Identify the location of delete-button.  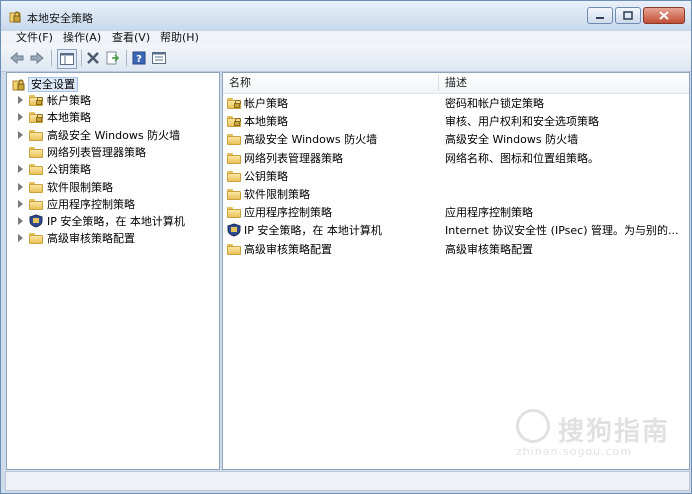
(93, 58).